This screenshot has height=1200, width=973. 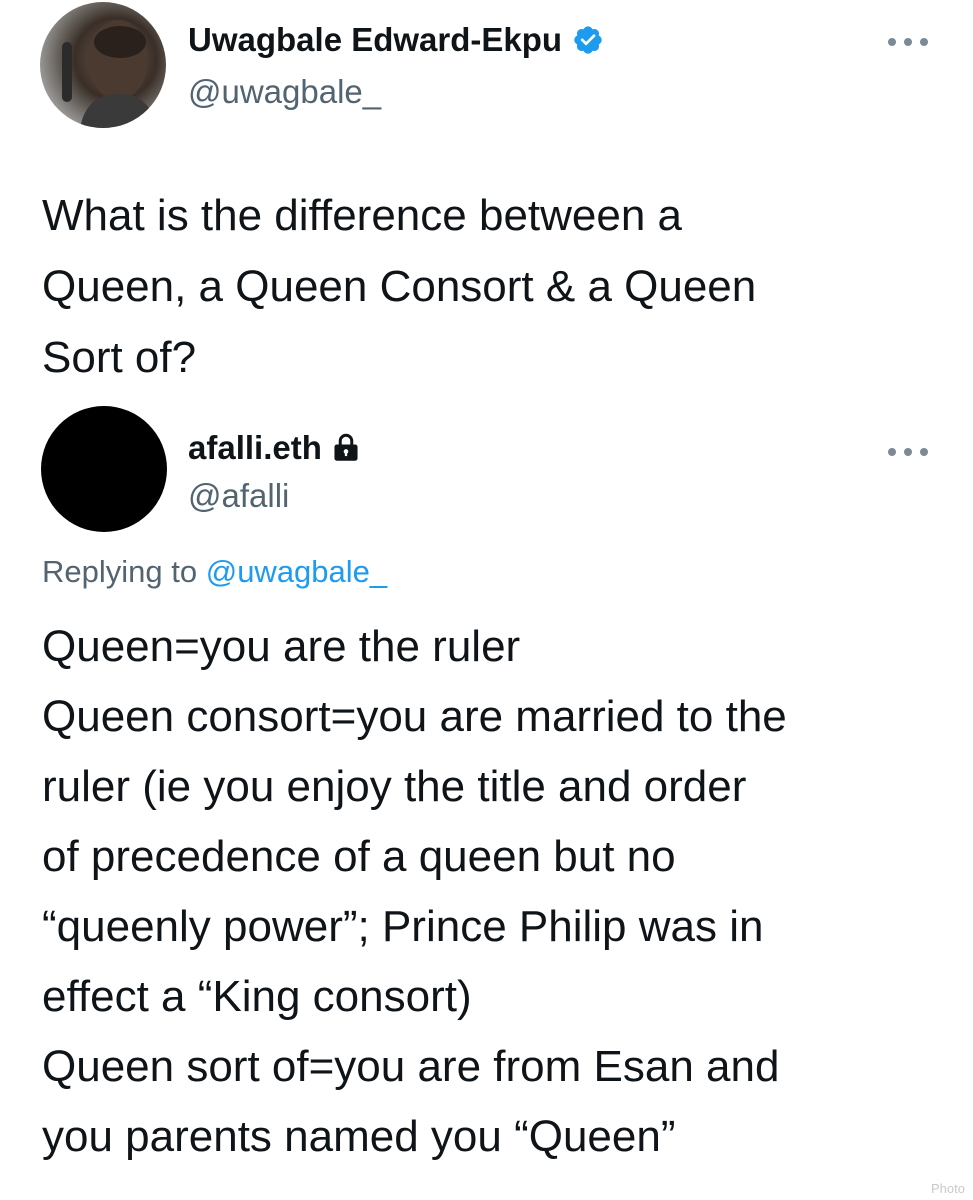 What do you see at coordinates (588, 40) in the screenshot?
I see `verified-badge-icon` at bounding box center [588, 40].